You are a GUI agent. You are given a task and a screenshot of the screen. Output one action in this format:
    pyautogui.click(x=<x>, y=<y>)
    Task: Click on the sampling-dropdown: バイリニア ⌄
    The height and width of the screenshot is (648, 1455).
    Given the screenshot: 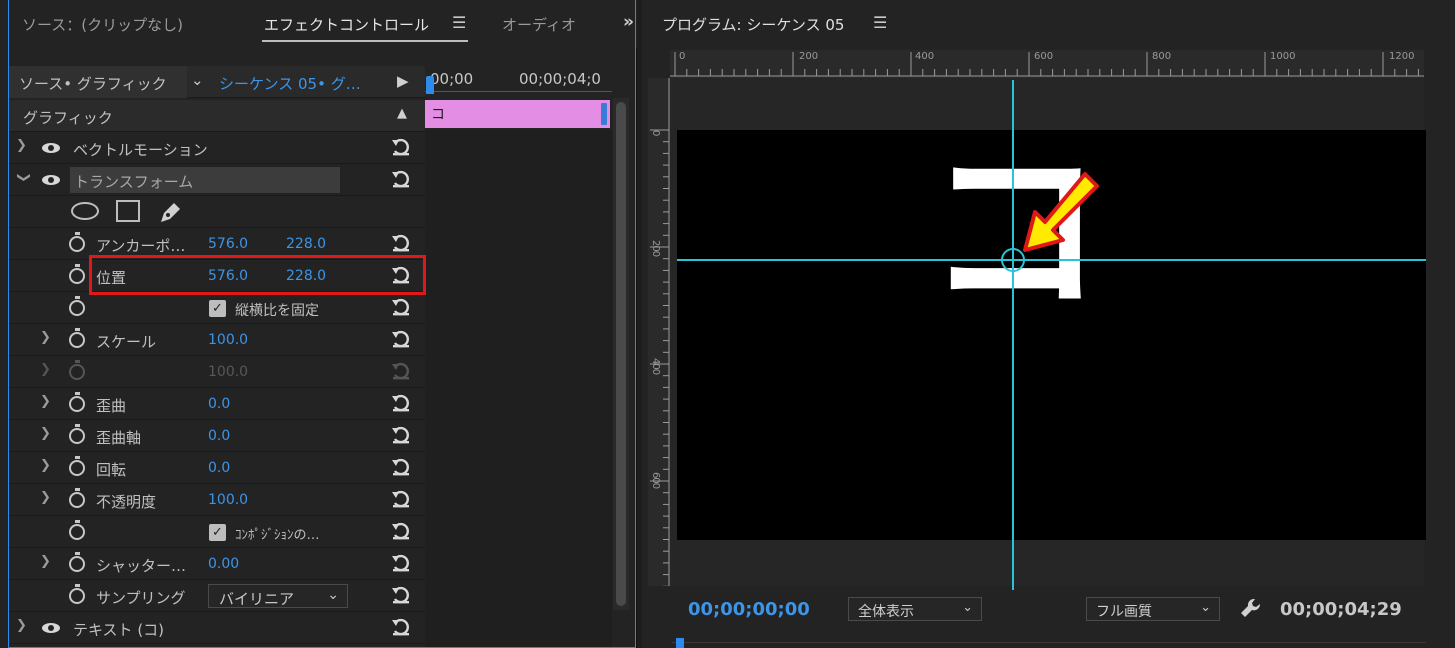 What is the action you would take?
    pyautogui.click(x=278, y=596)
    